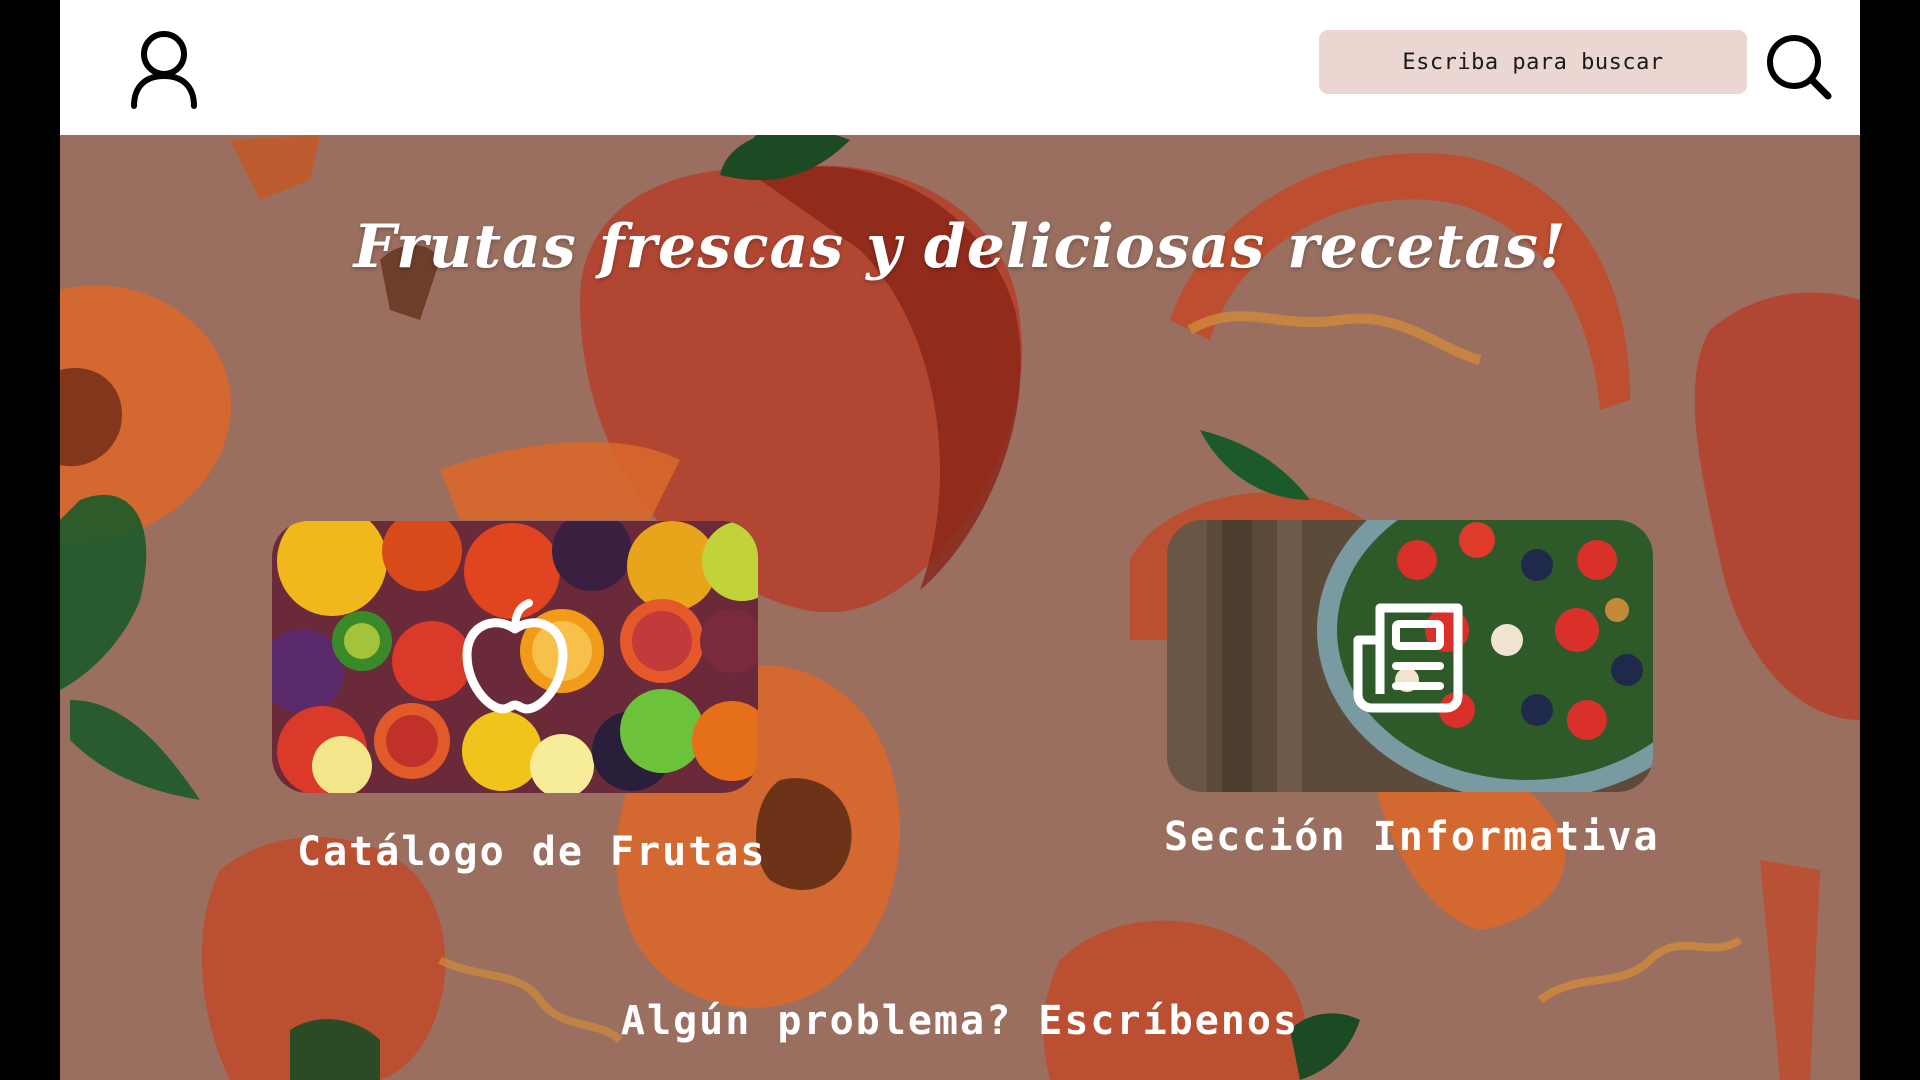  I want to click on top-bar, so click(960, 67).